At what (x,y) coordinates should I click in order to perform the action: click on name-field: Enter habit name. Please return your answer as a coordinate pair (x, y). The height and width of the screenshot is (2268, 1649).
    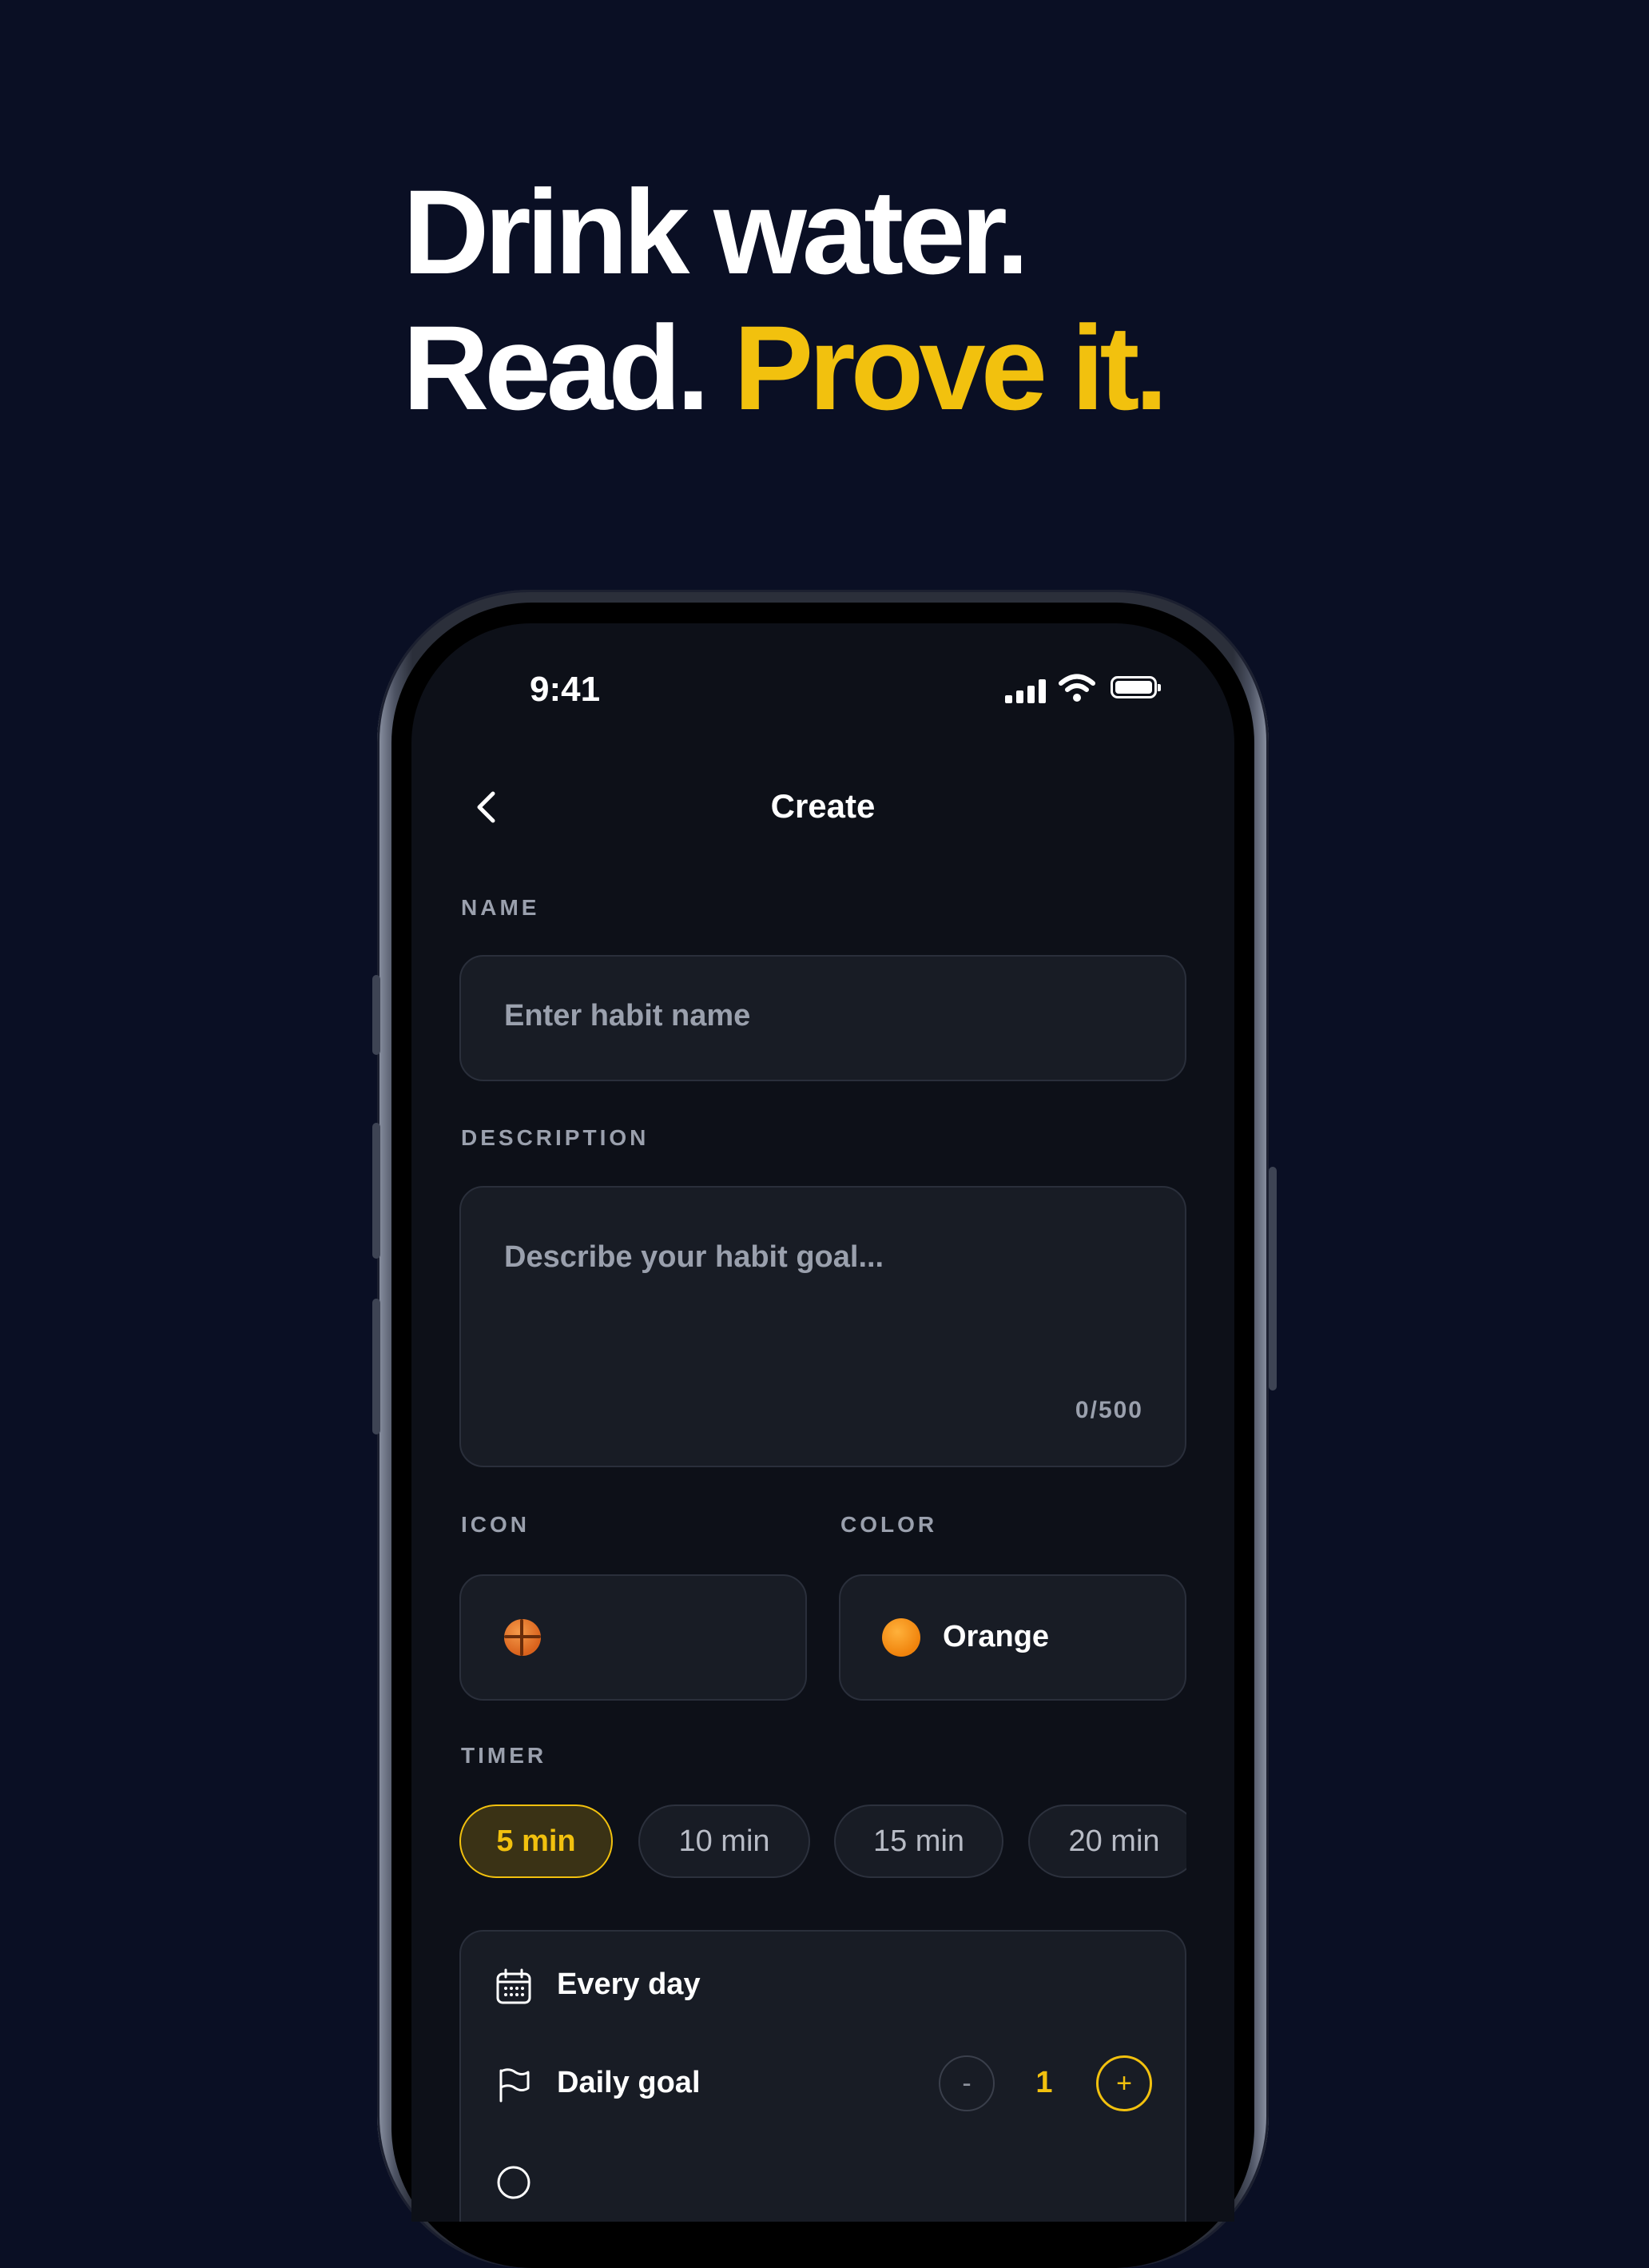
    Looking at the image, I should click on (822, 1018).